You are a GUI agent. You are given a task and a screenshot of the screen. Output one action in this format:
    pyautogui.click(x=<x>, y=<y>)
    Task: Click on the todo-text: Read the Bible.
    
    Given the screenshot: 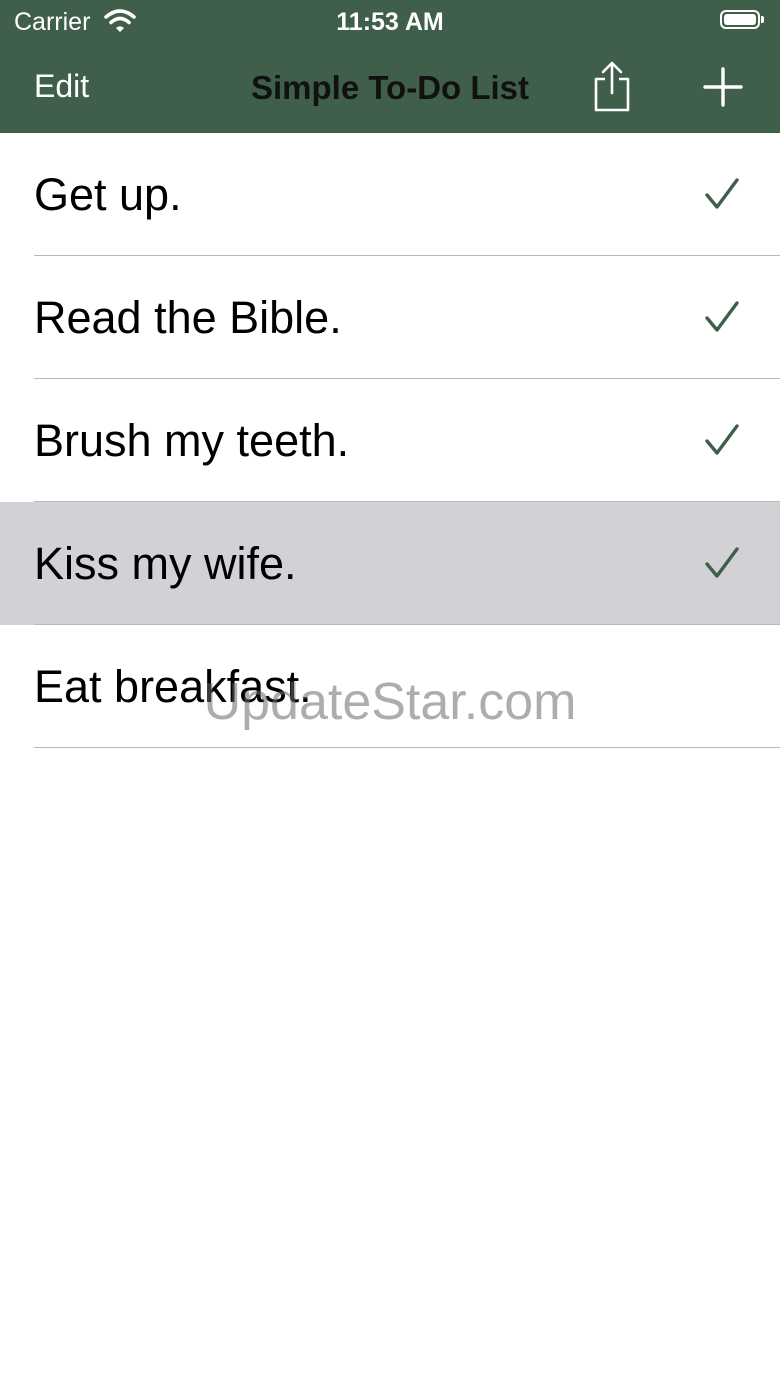 What is the action you would take?
    pyautogui.click(x=188, y=317)
    